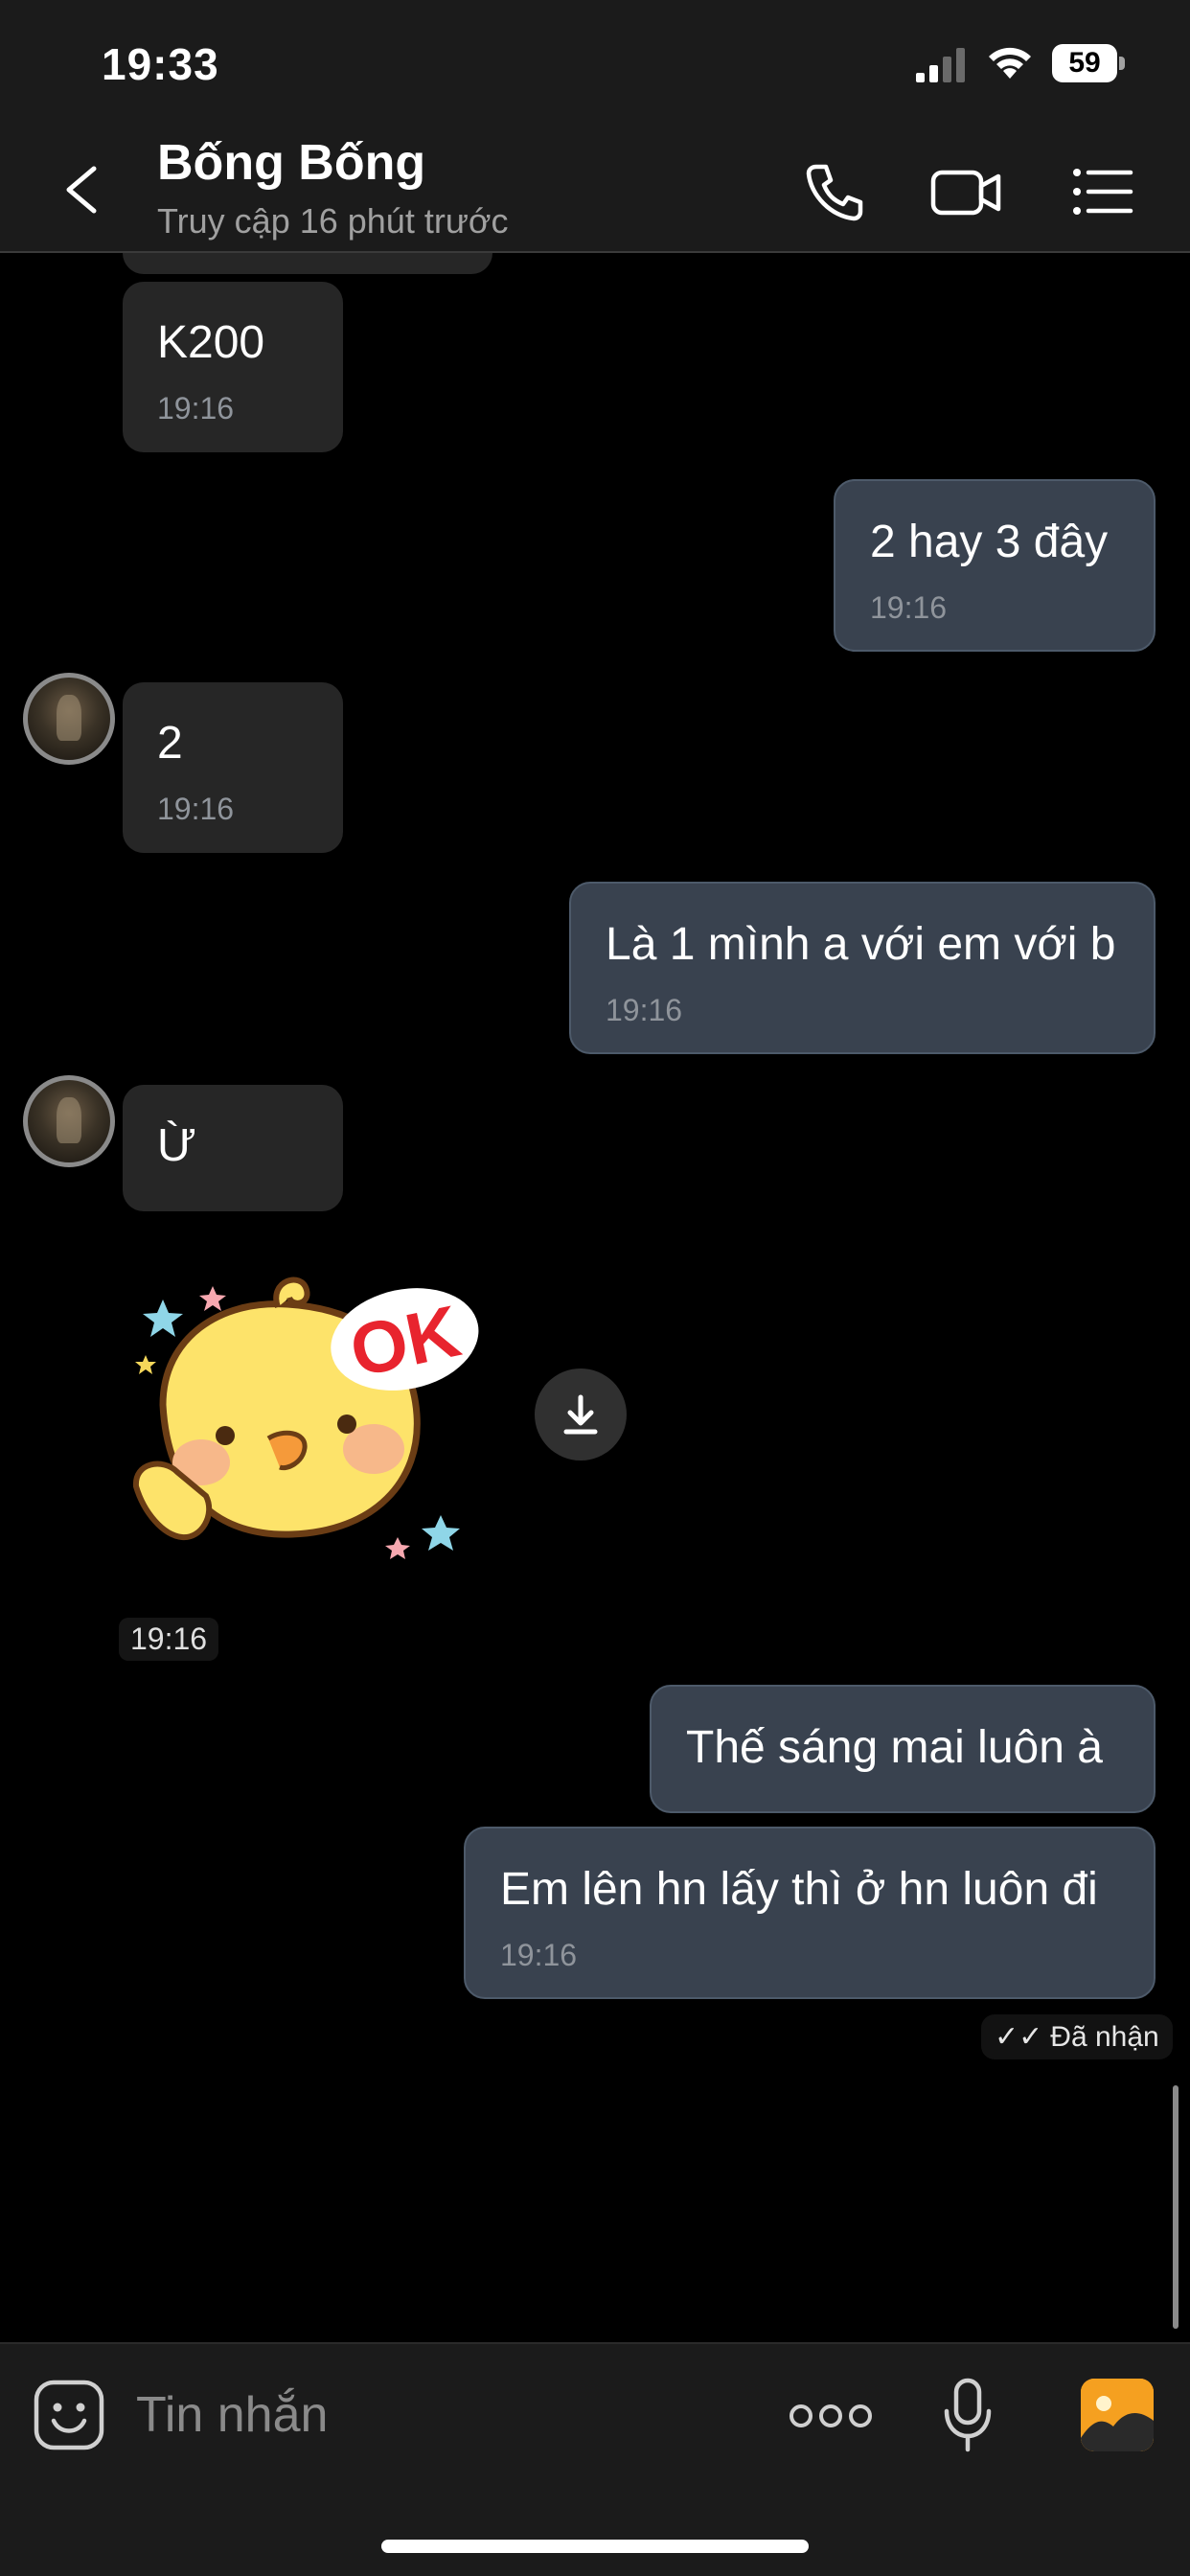 The width and height of the screenshot is (1190, 2576). I want to click on message-text: Thế sáng mai luôn à, so click(895, 1747).